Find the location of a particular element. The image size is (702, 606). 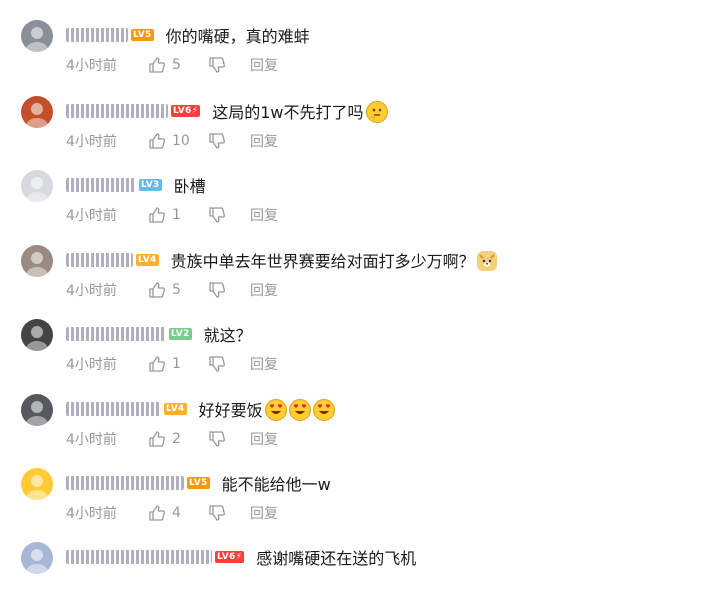

comment-header: LV5 能不能给他一w is located at coordinates (198, 483).